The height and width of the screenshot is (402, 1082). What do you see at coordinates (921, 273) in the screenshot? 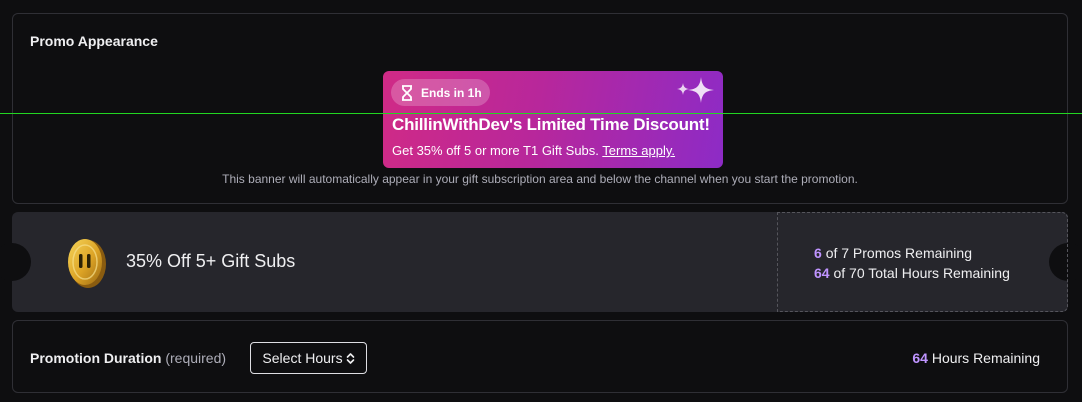
I see `hours-remaining-text: of 70 Total Hours Remaining` at bounding box center [921, 273].